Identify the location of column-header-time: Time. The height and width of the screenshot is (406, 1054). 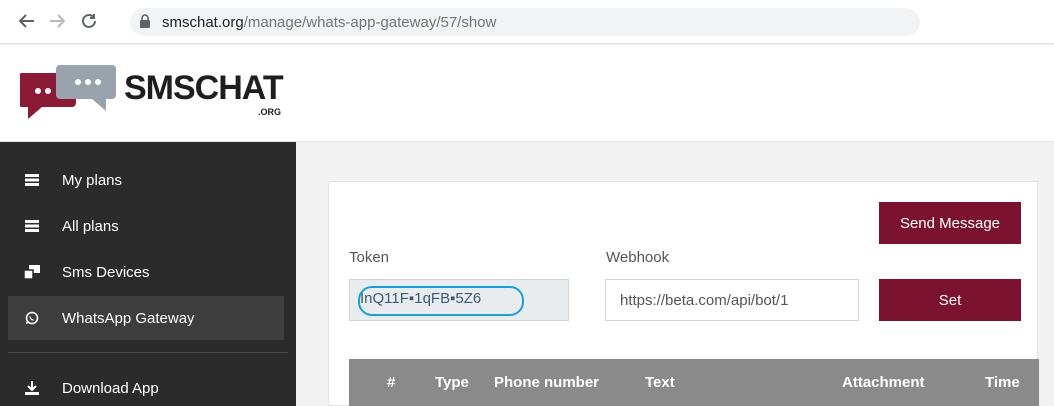
(1002, 382).